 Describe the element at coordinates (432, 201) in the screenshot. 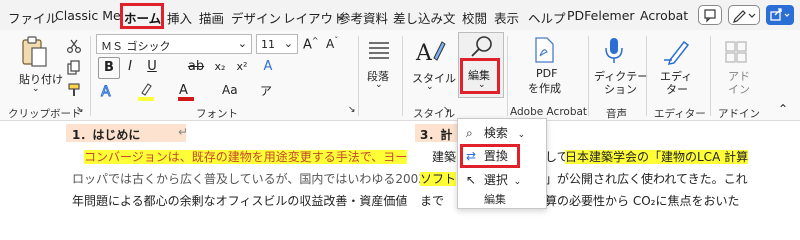

I see `body-line-3-right-a: まで` at that location.